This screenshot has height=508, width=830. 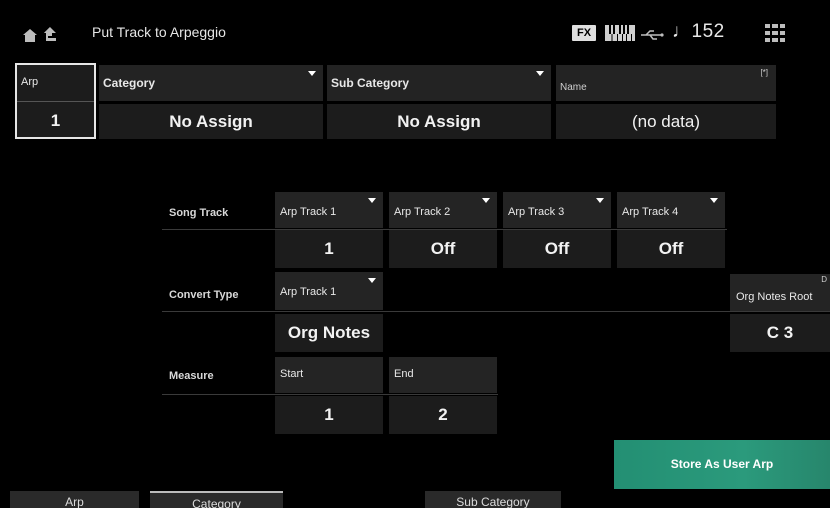 What do you see at coordinates (129, 83) in the screenshot?
I see `category-label: Category` at bounding box center [129, 83].